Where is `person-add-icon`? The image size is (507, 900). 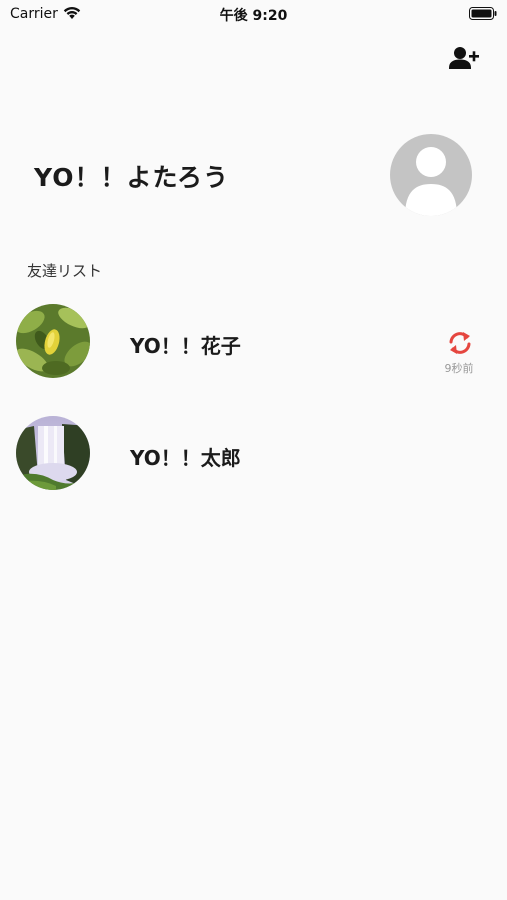
person-add-icon is located at coordinates (464, 58).